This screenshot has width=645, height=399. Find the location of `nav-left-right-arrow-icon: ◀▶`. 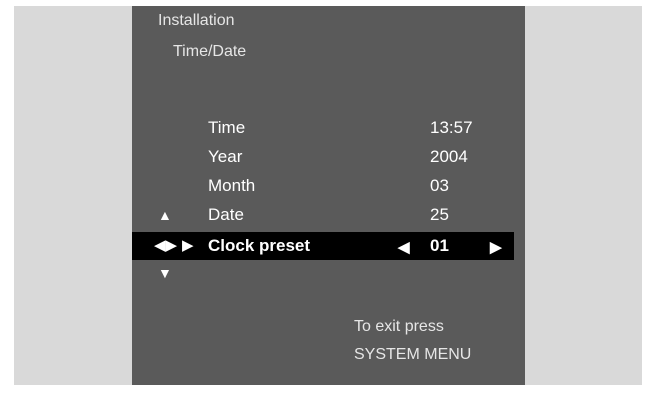

nav-left-right-arrow-icon: ◀▶ is located at coordinates (165, 245).